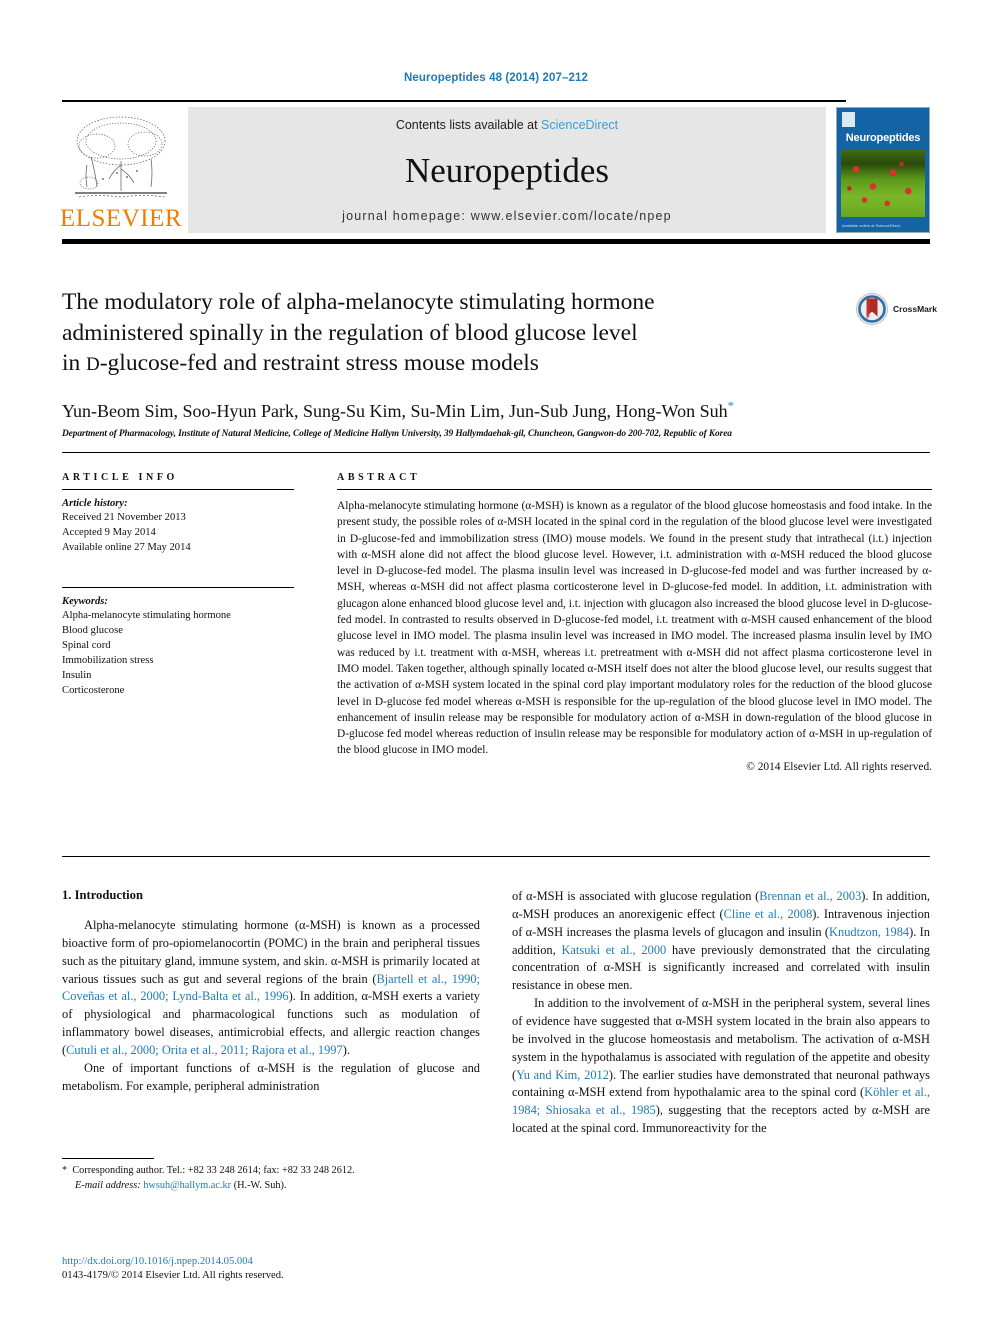 This screenshot has height=1323, width=992. I want to click on abstract-rule, so click(634, 489).